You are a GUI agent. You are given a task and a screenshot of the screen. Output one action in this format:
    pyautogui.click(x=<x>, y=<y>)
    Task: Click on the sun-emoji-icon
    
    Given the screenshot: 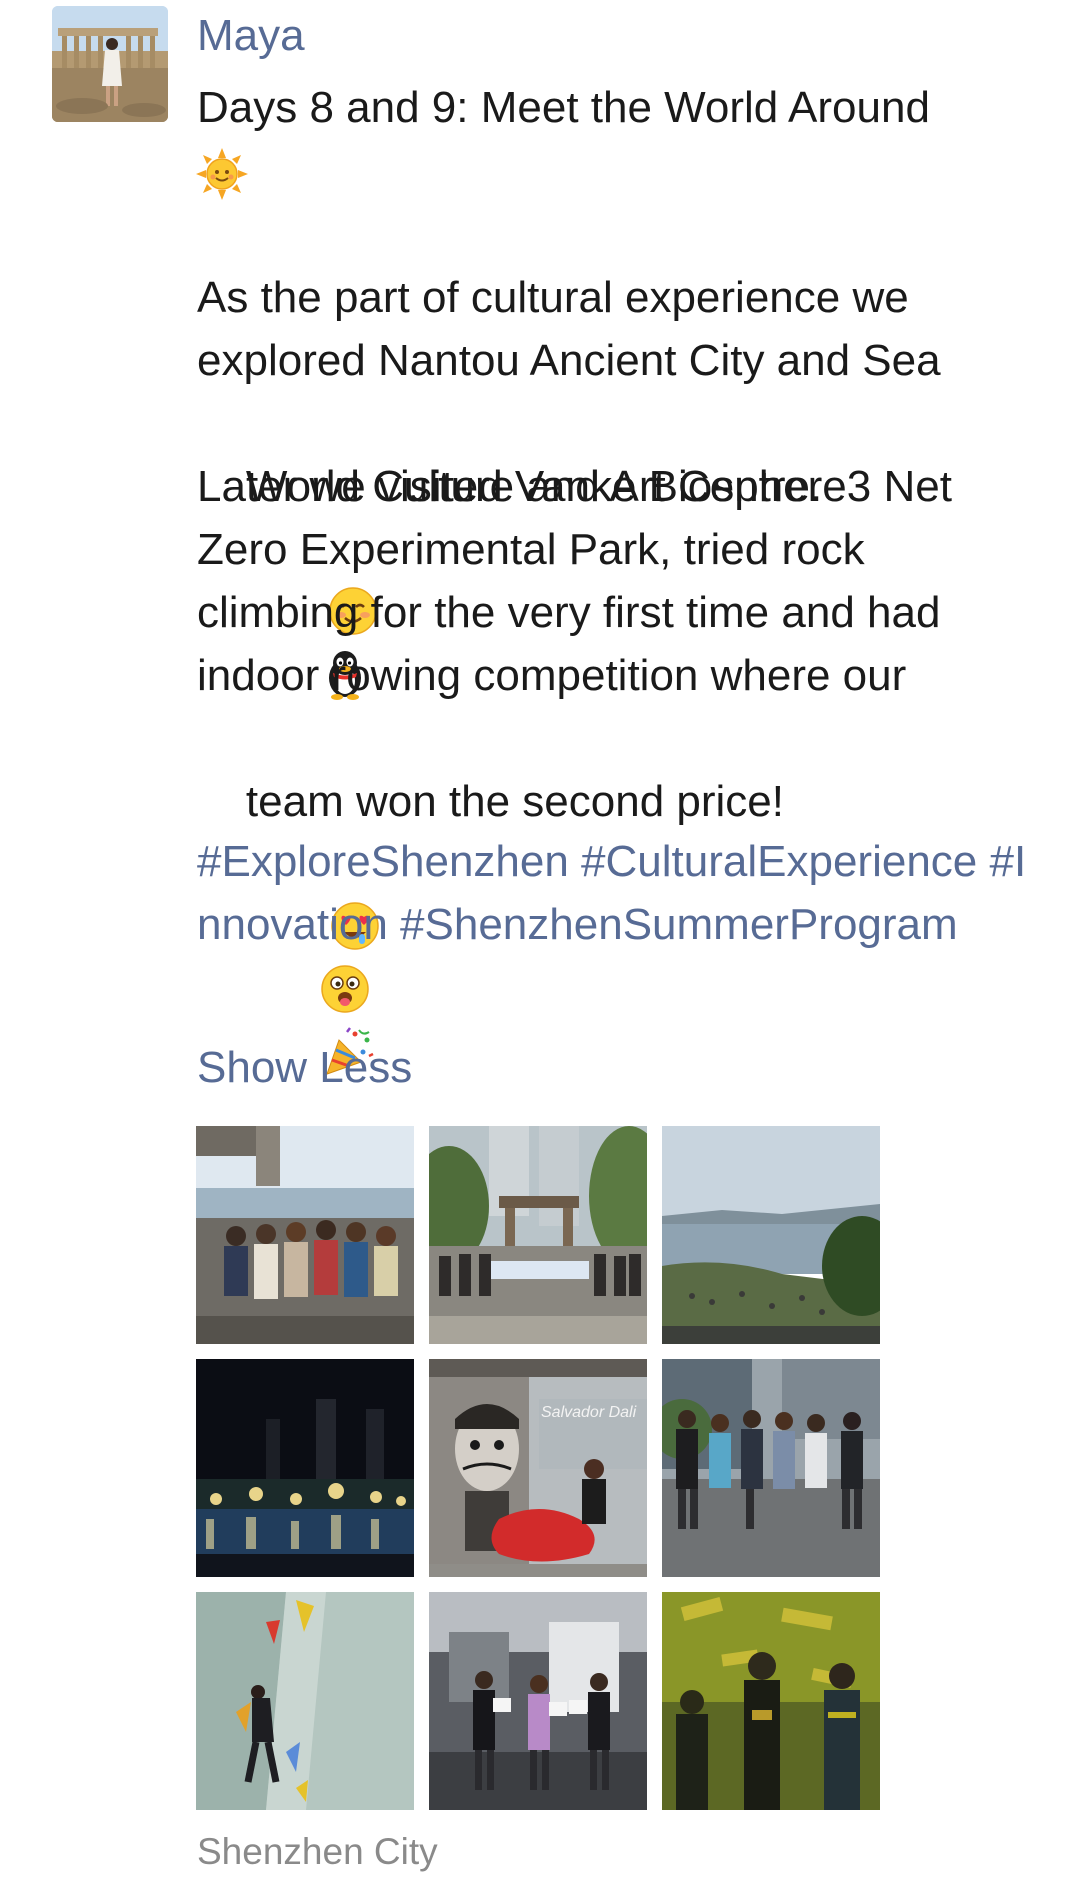 What is the action you would take?
    pyautogui.click(x=222, y=174)
    